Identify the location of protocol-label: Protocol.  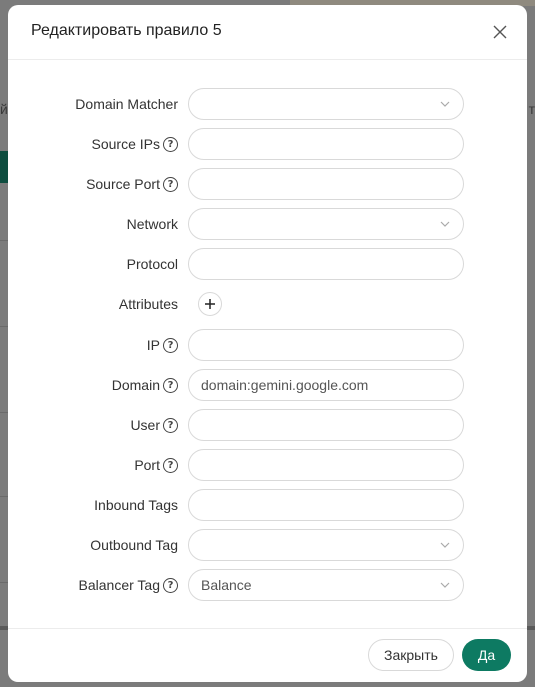
(152, 264).